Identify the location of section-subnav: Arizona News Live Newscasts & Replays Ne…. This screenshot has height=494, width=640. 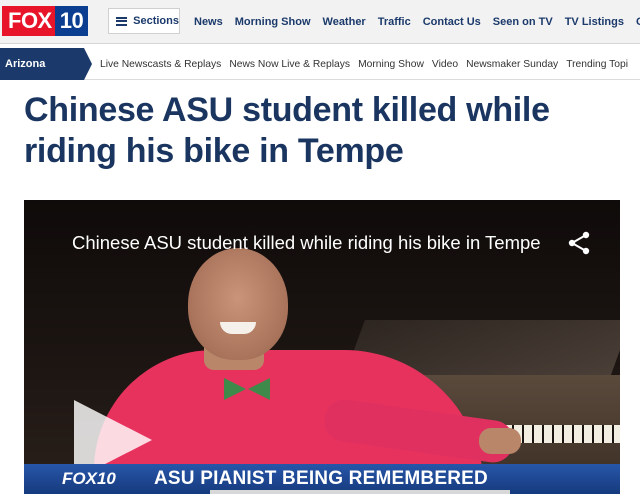
(320, 75).